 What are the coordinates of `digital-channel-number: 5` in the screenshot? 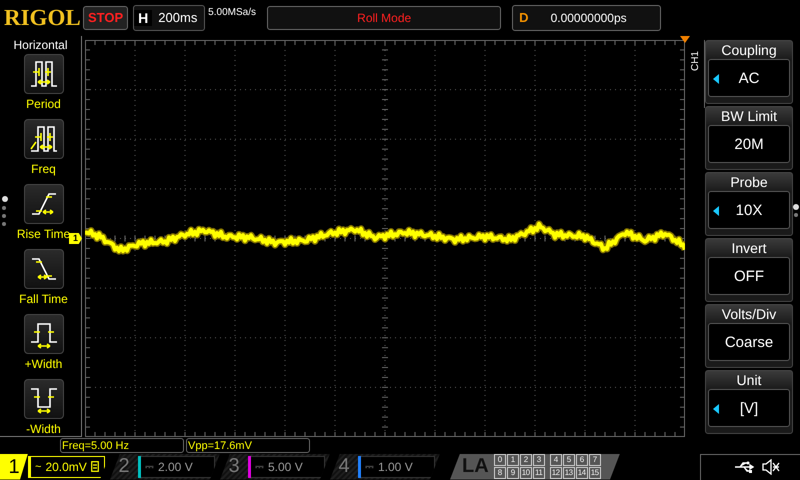 It's located at (568, 460).